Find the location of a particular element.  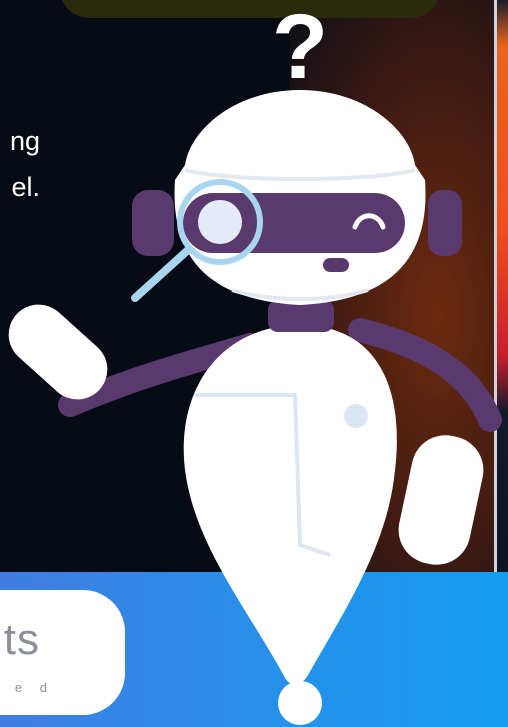

robot-mouth is located at coordinates (336, 265).